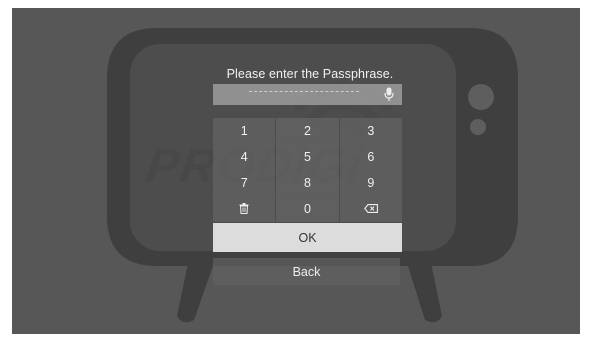  What do you see at coordinates (307, 209) in the screenshot?
I see `key-0: 0` at bounding box center [307, 209].